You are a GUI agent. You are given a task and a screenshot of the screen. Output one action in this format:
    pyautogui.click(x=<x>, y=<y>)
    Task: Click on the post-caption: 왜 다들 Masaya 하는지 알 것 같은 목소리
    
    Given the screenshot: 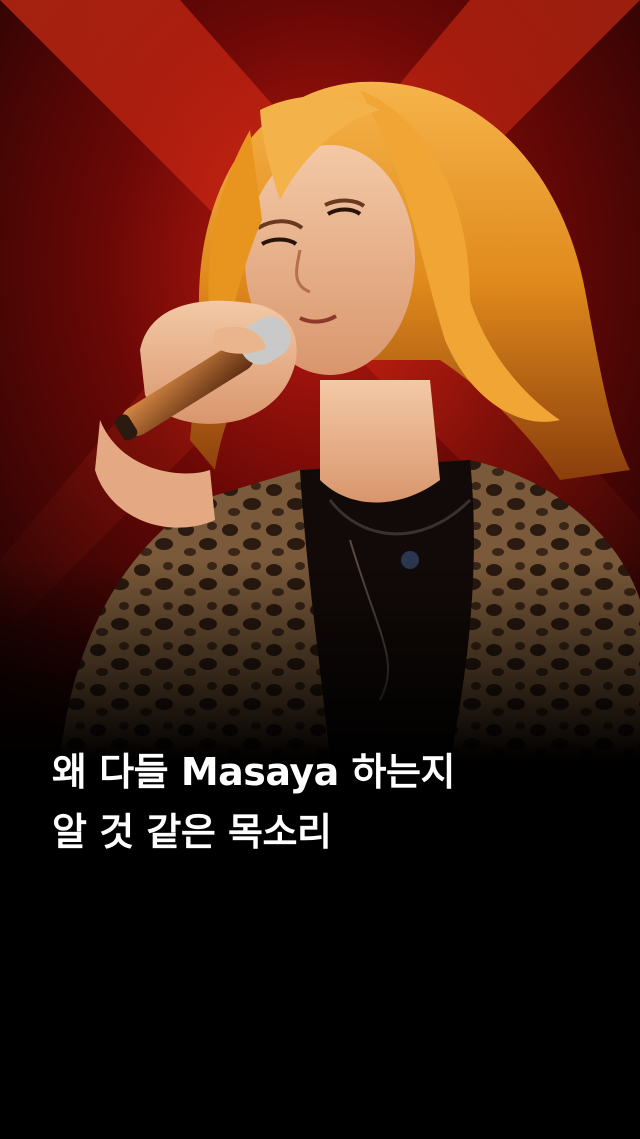 What is the action you would take?
    pyautogui.click(x=332, y=802)
    